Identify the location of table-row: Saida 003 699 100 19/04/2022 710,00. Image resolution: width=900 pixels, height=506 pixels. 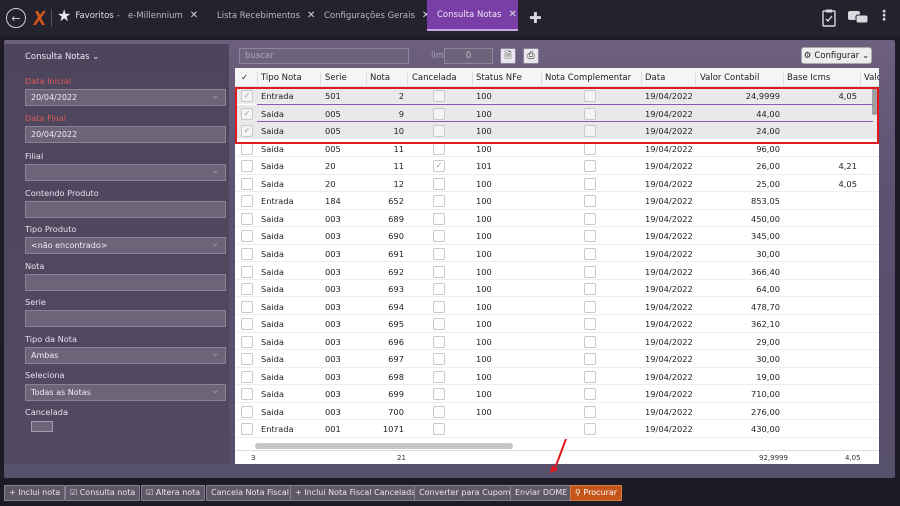
(557, 394).